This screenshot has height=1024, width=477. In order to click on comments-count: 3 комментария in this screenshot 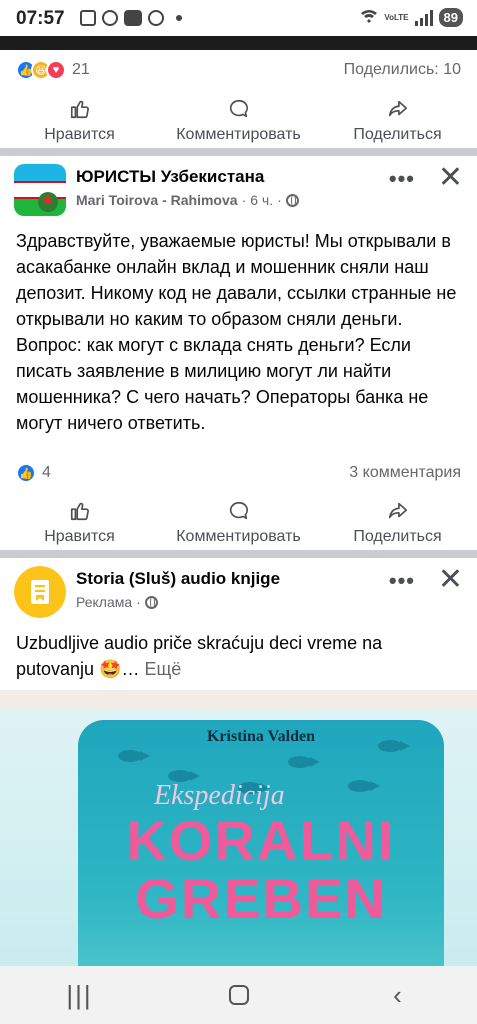, I will do `click(405, 473)`.